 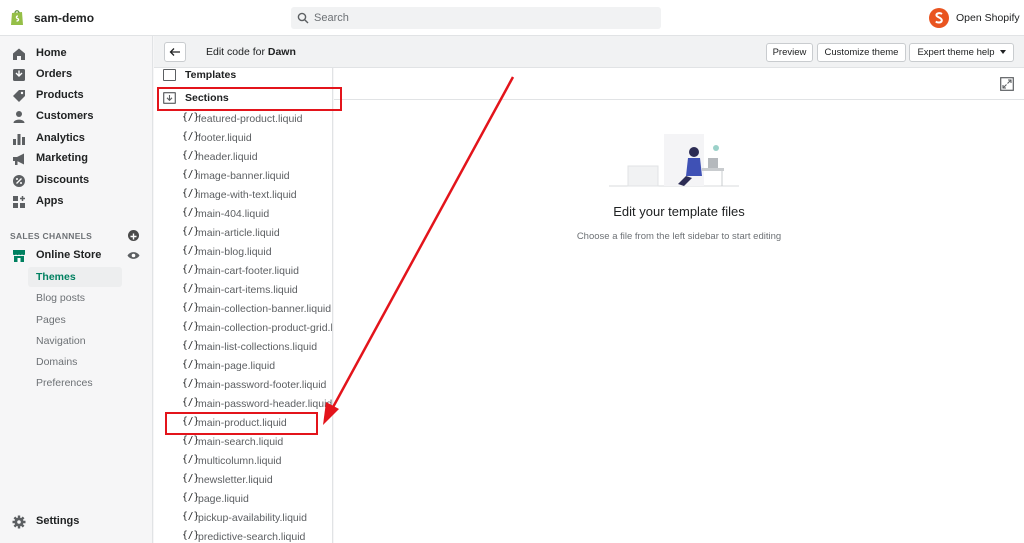 I want to click on file-item: {/} image-banner.liquid, so click(x=257, y=177).